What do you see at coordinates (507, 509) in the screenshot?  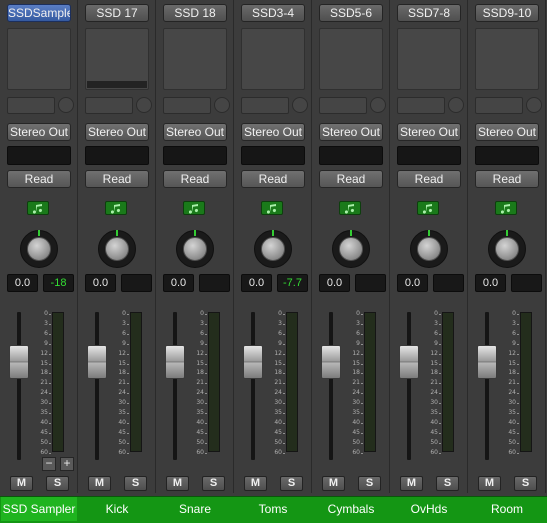 I see `track-name: Room` at bounding box center [507, 509].